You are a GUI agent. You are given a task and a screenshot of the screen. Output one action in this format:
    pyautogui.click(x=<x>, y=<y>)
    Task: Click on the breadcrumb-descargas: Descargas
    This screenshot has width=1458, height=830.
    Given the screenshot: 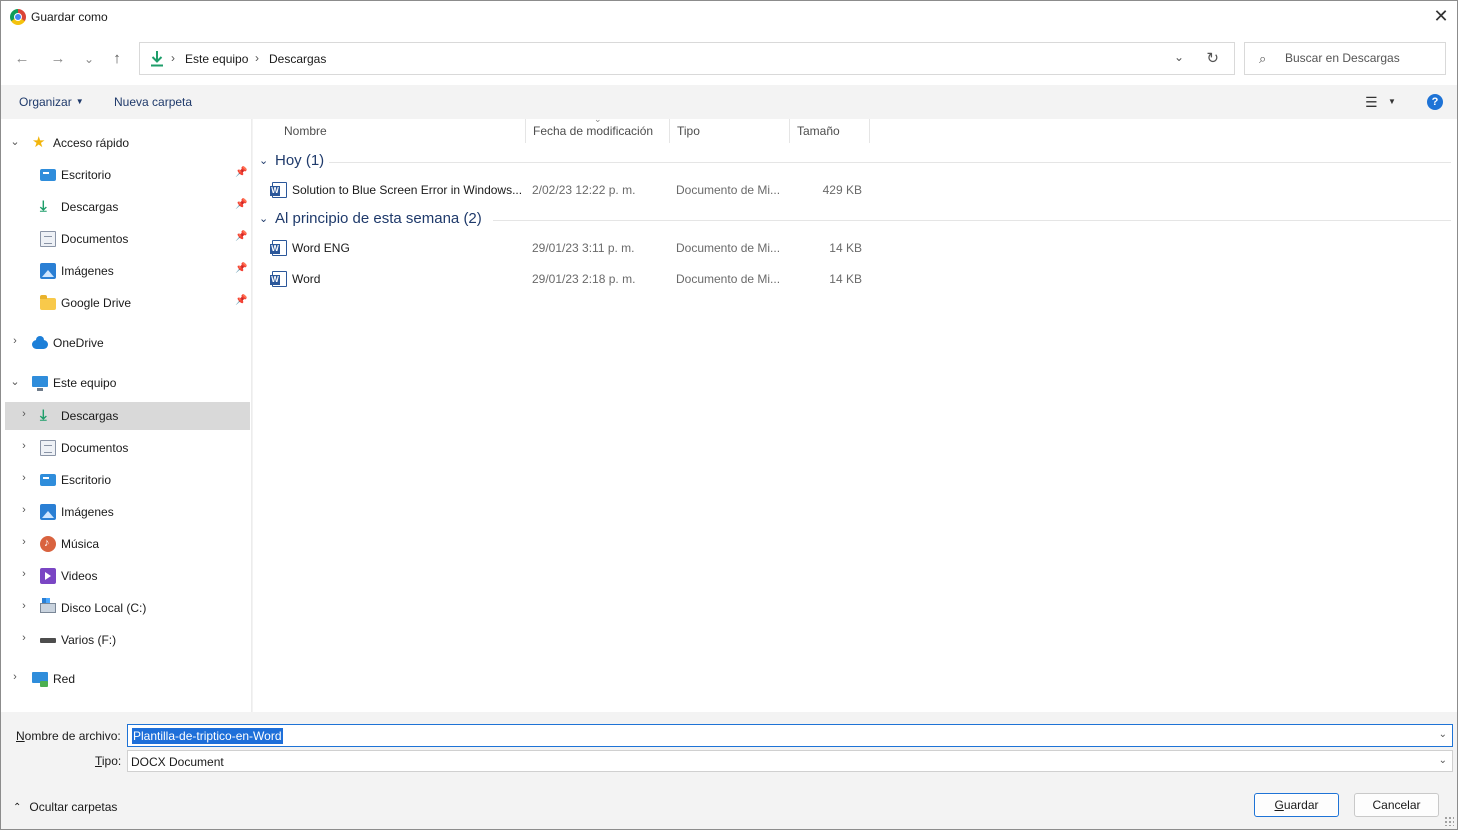 What is the action you would take?
    pyautogui.click(x=297, y=59)
    